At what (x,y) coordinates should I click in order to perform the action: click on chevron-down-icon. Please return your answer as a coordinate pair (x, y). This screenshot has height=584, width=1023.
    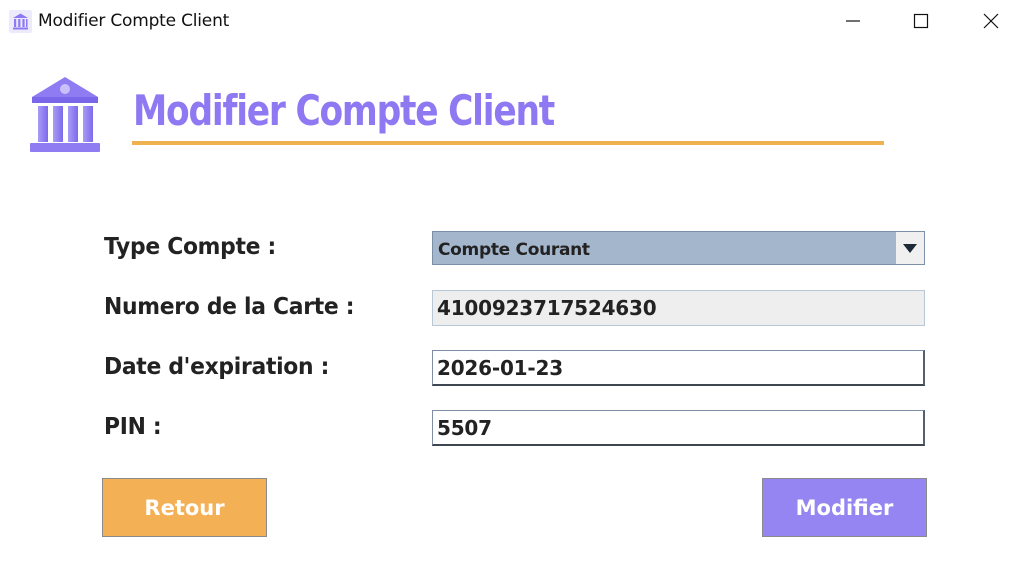
    Looking at the image, I should click on (910, 248).